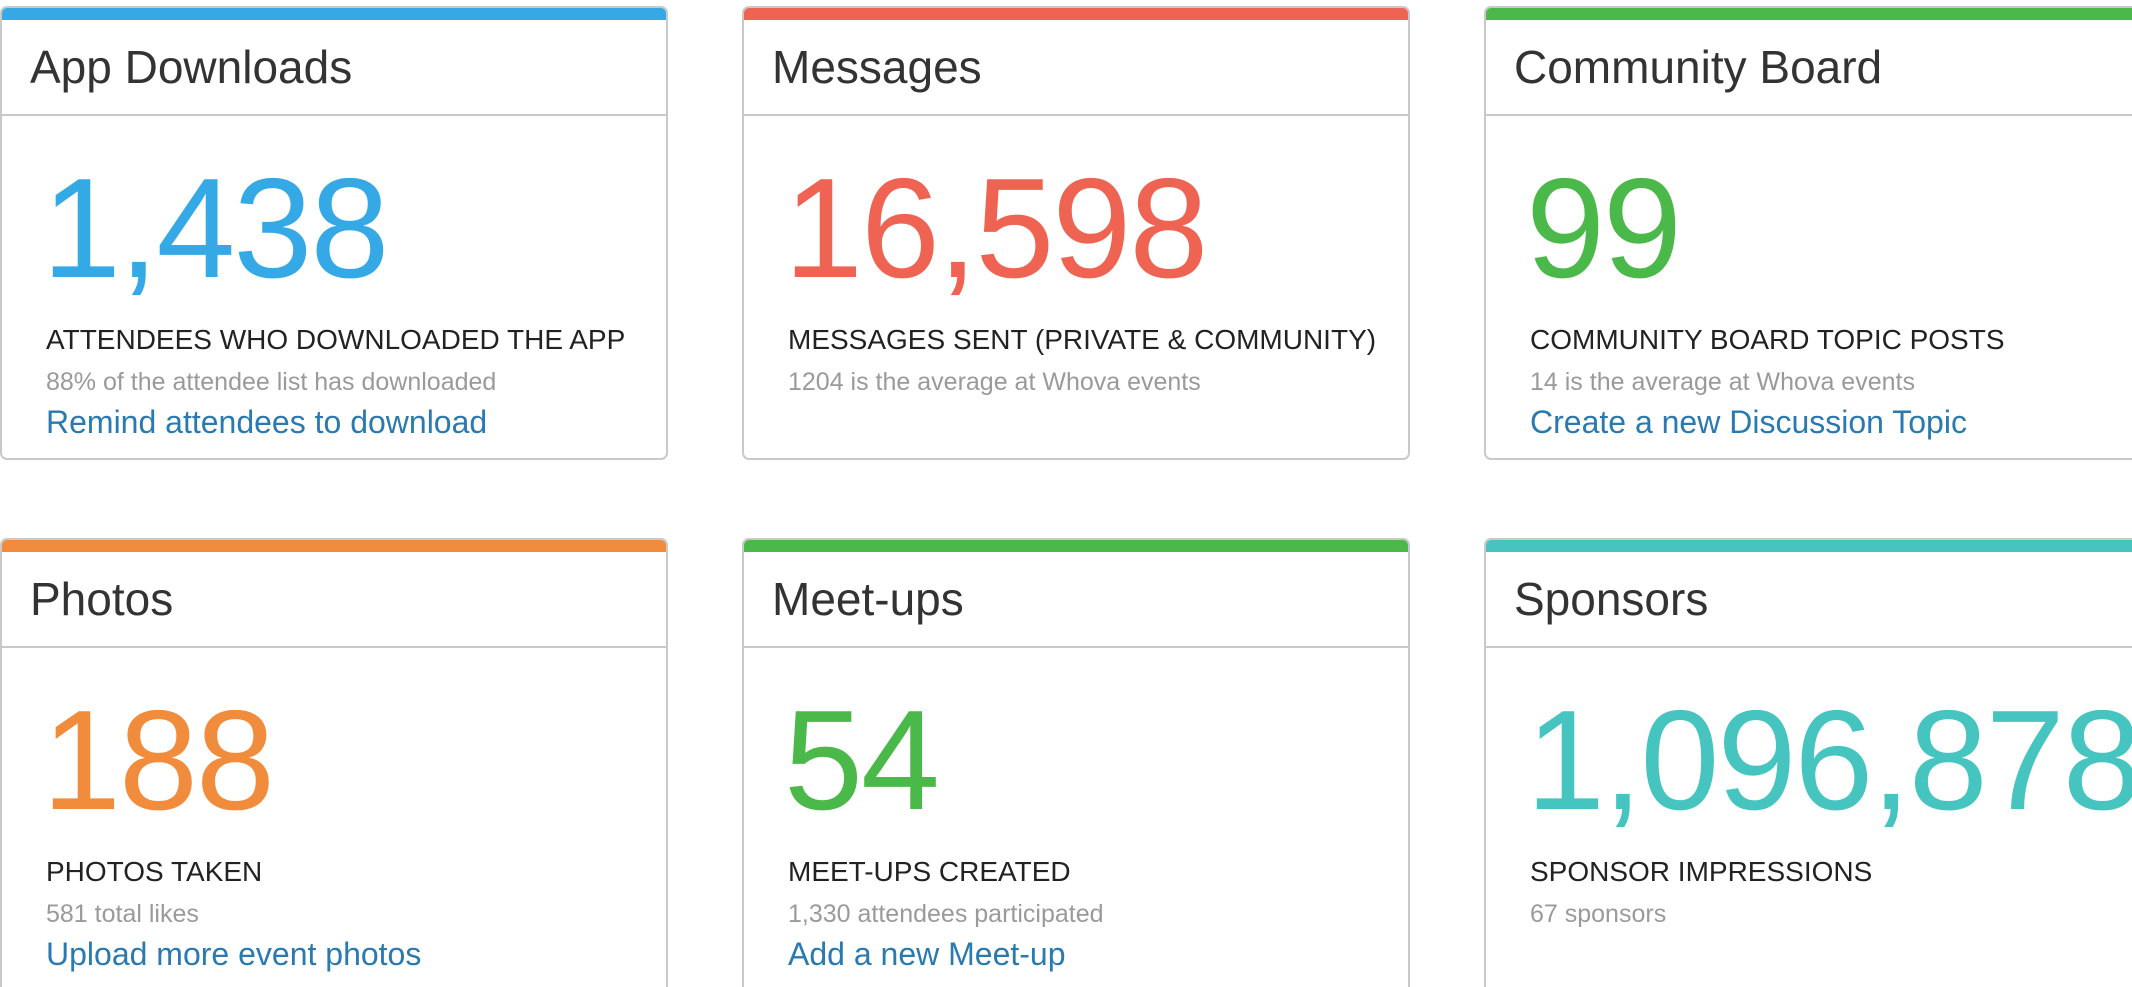  I want to click on card-title: Messages, so click(877, 67).